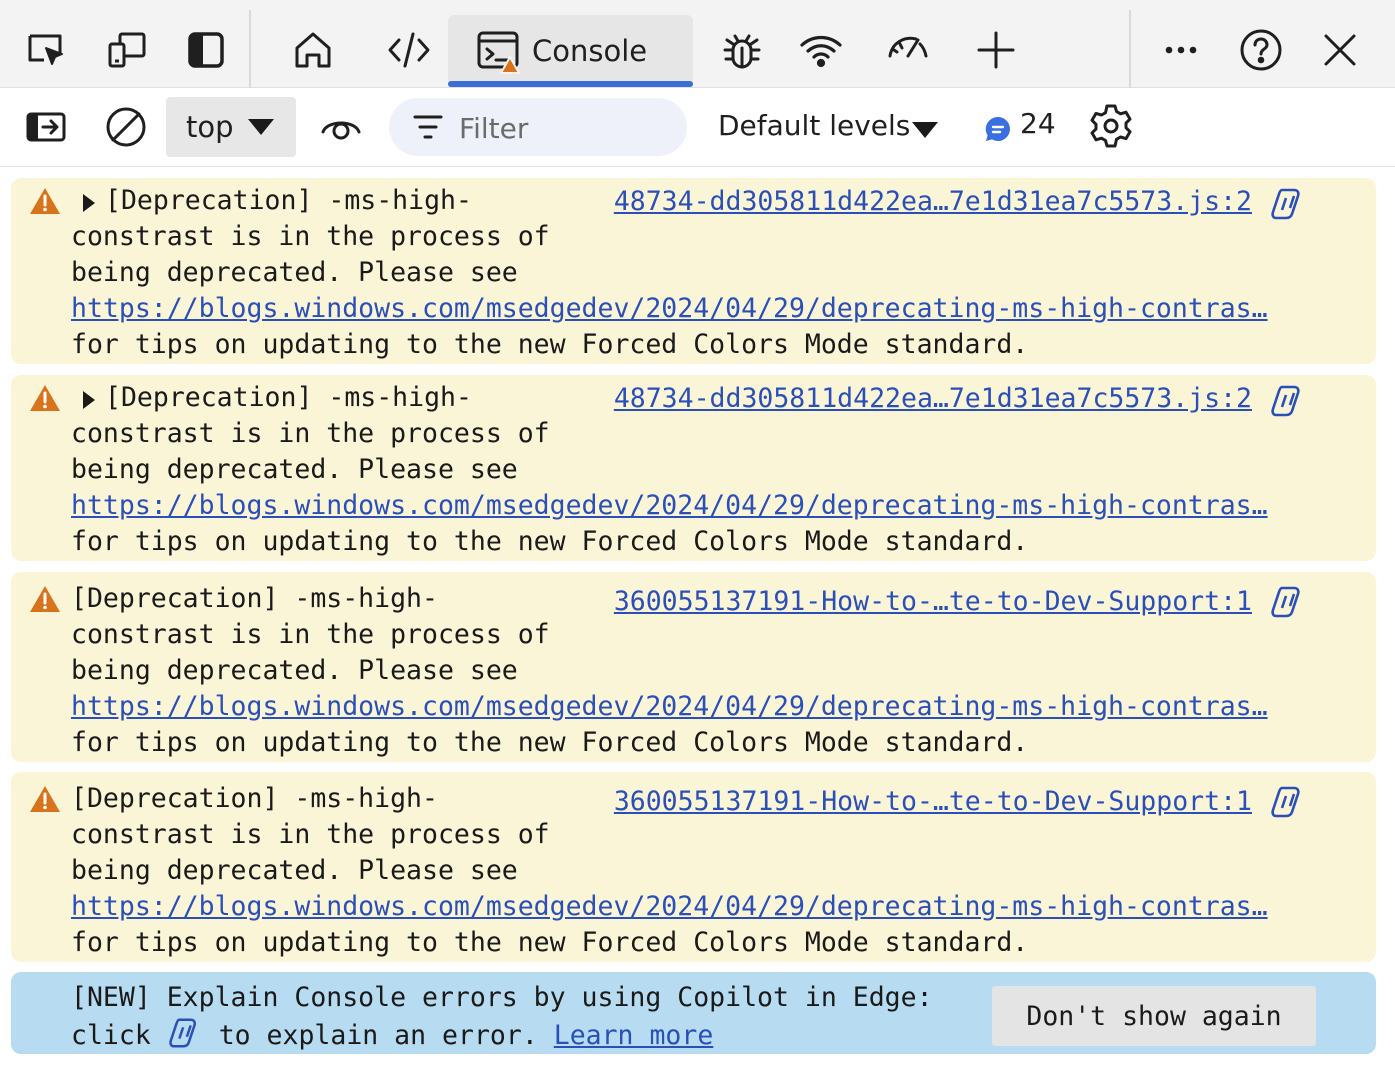 The height and width of the screenshot is (1069, 1395). I want to click on filter-field, so click(538, 127).